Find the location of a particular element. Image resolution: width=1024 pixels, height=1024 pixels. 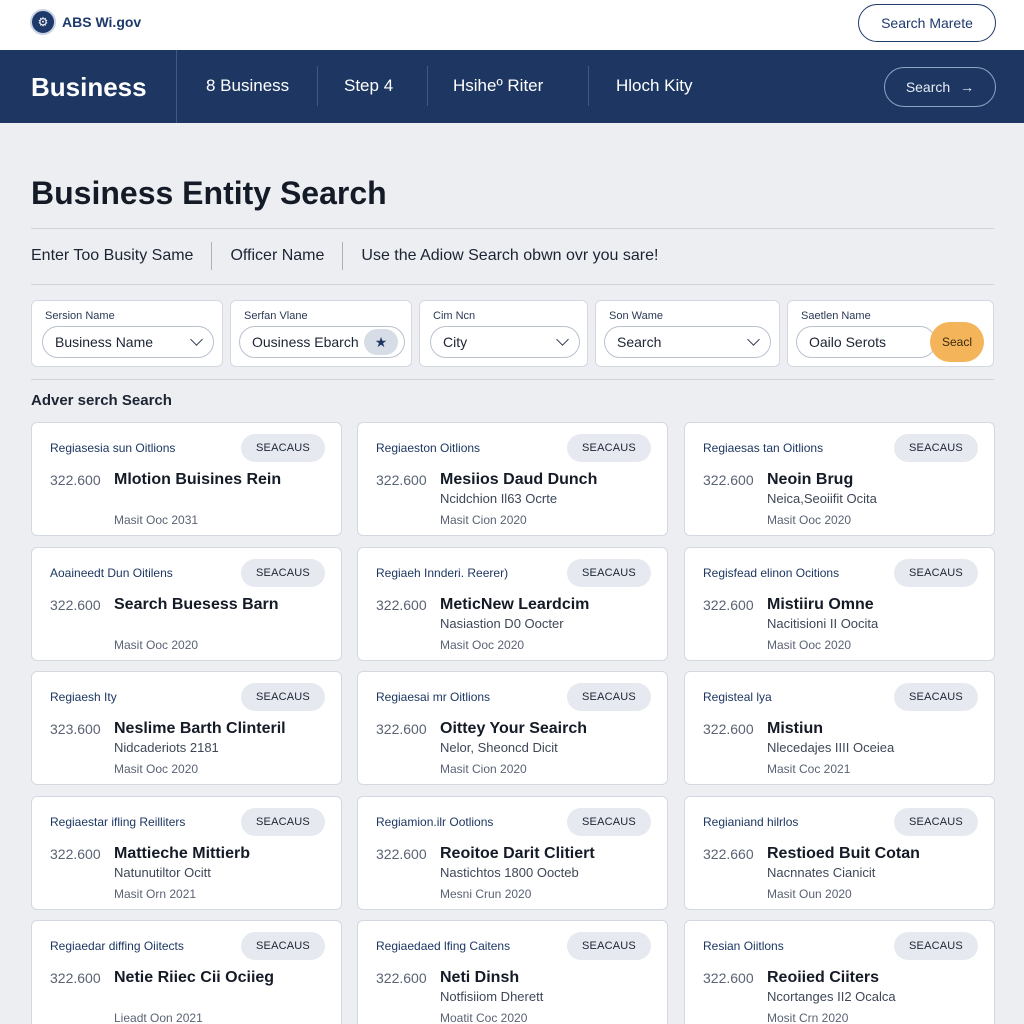

card-category: Regiasesia sun Oitlions is located at coordinates (113, 448).